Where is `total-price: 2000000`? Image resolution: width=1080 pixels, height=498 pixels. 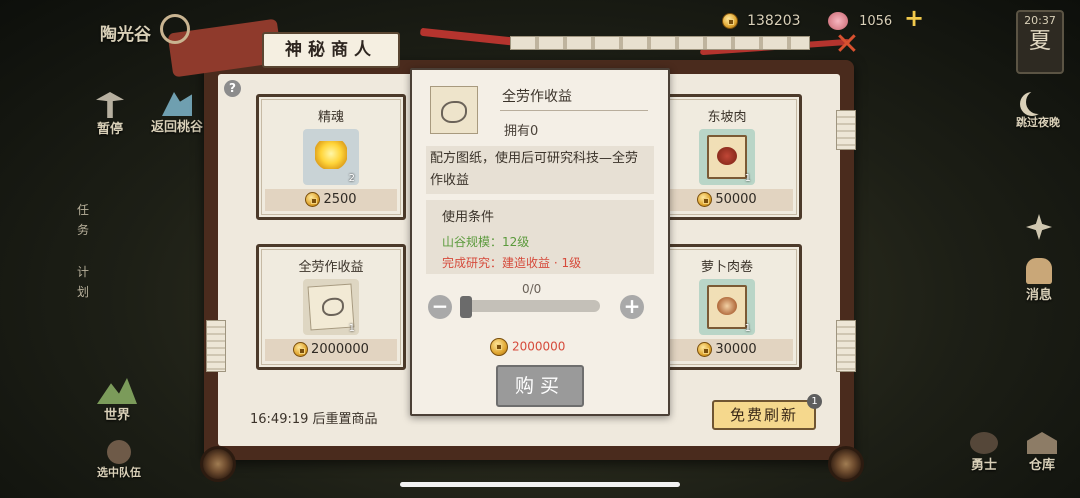 total-price: 2000000 is located at coordinates (527, 347).